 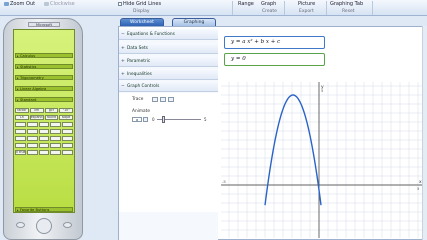 I want to click on slider-min-label: 0, so click(x=153, y=119).